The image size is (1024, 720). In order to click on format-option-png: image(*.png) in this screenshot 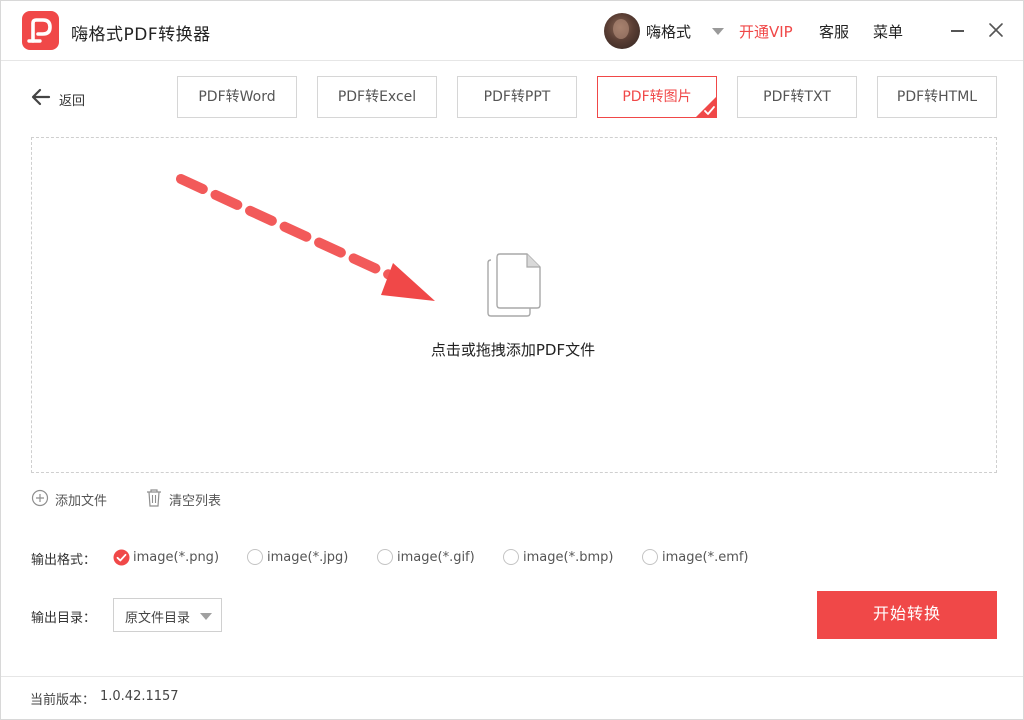, I will do `click(168, 558)`.